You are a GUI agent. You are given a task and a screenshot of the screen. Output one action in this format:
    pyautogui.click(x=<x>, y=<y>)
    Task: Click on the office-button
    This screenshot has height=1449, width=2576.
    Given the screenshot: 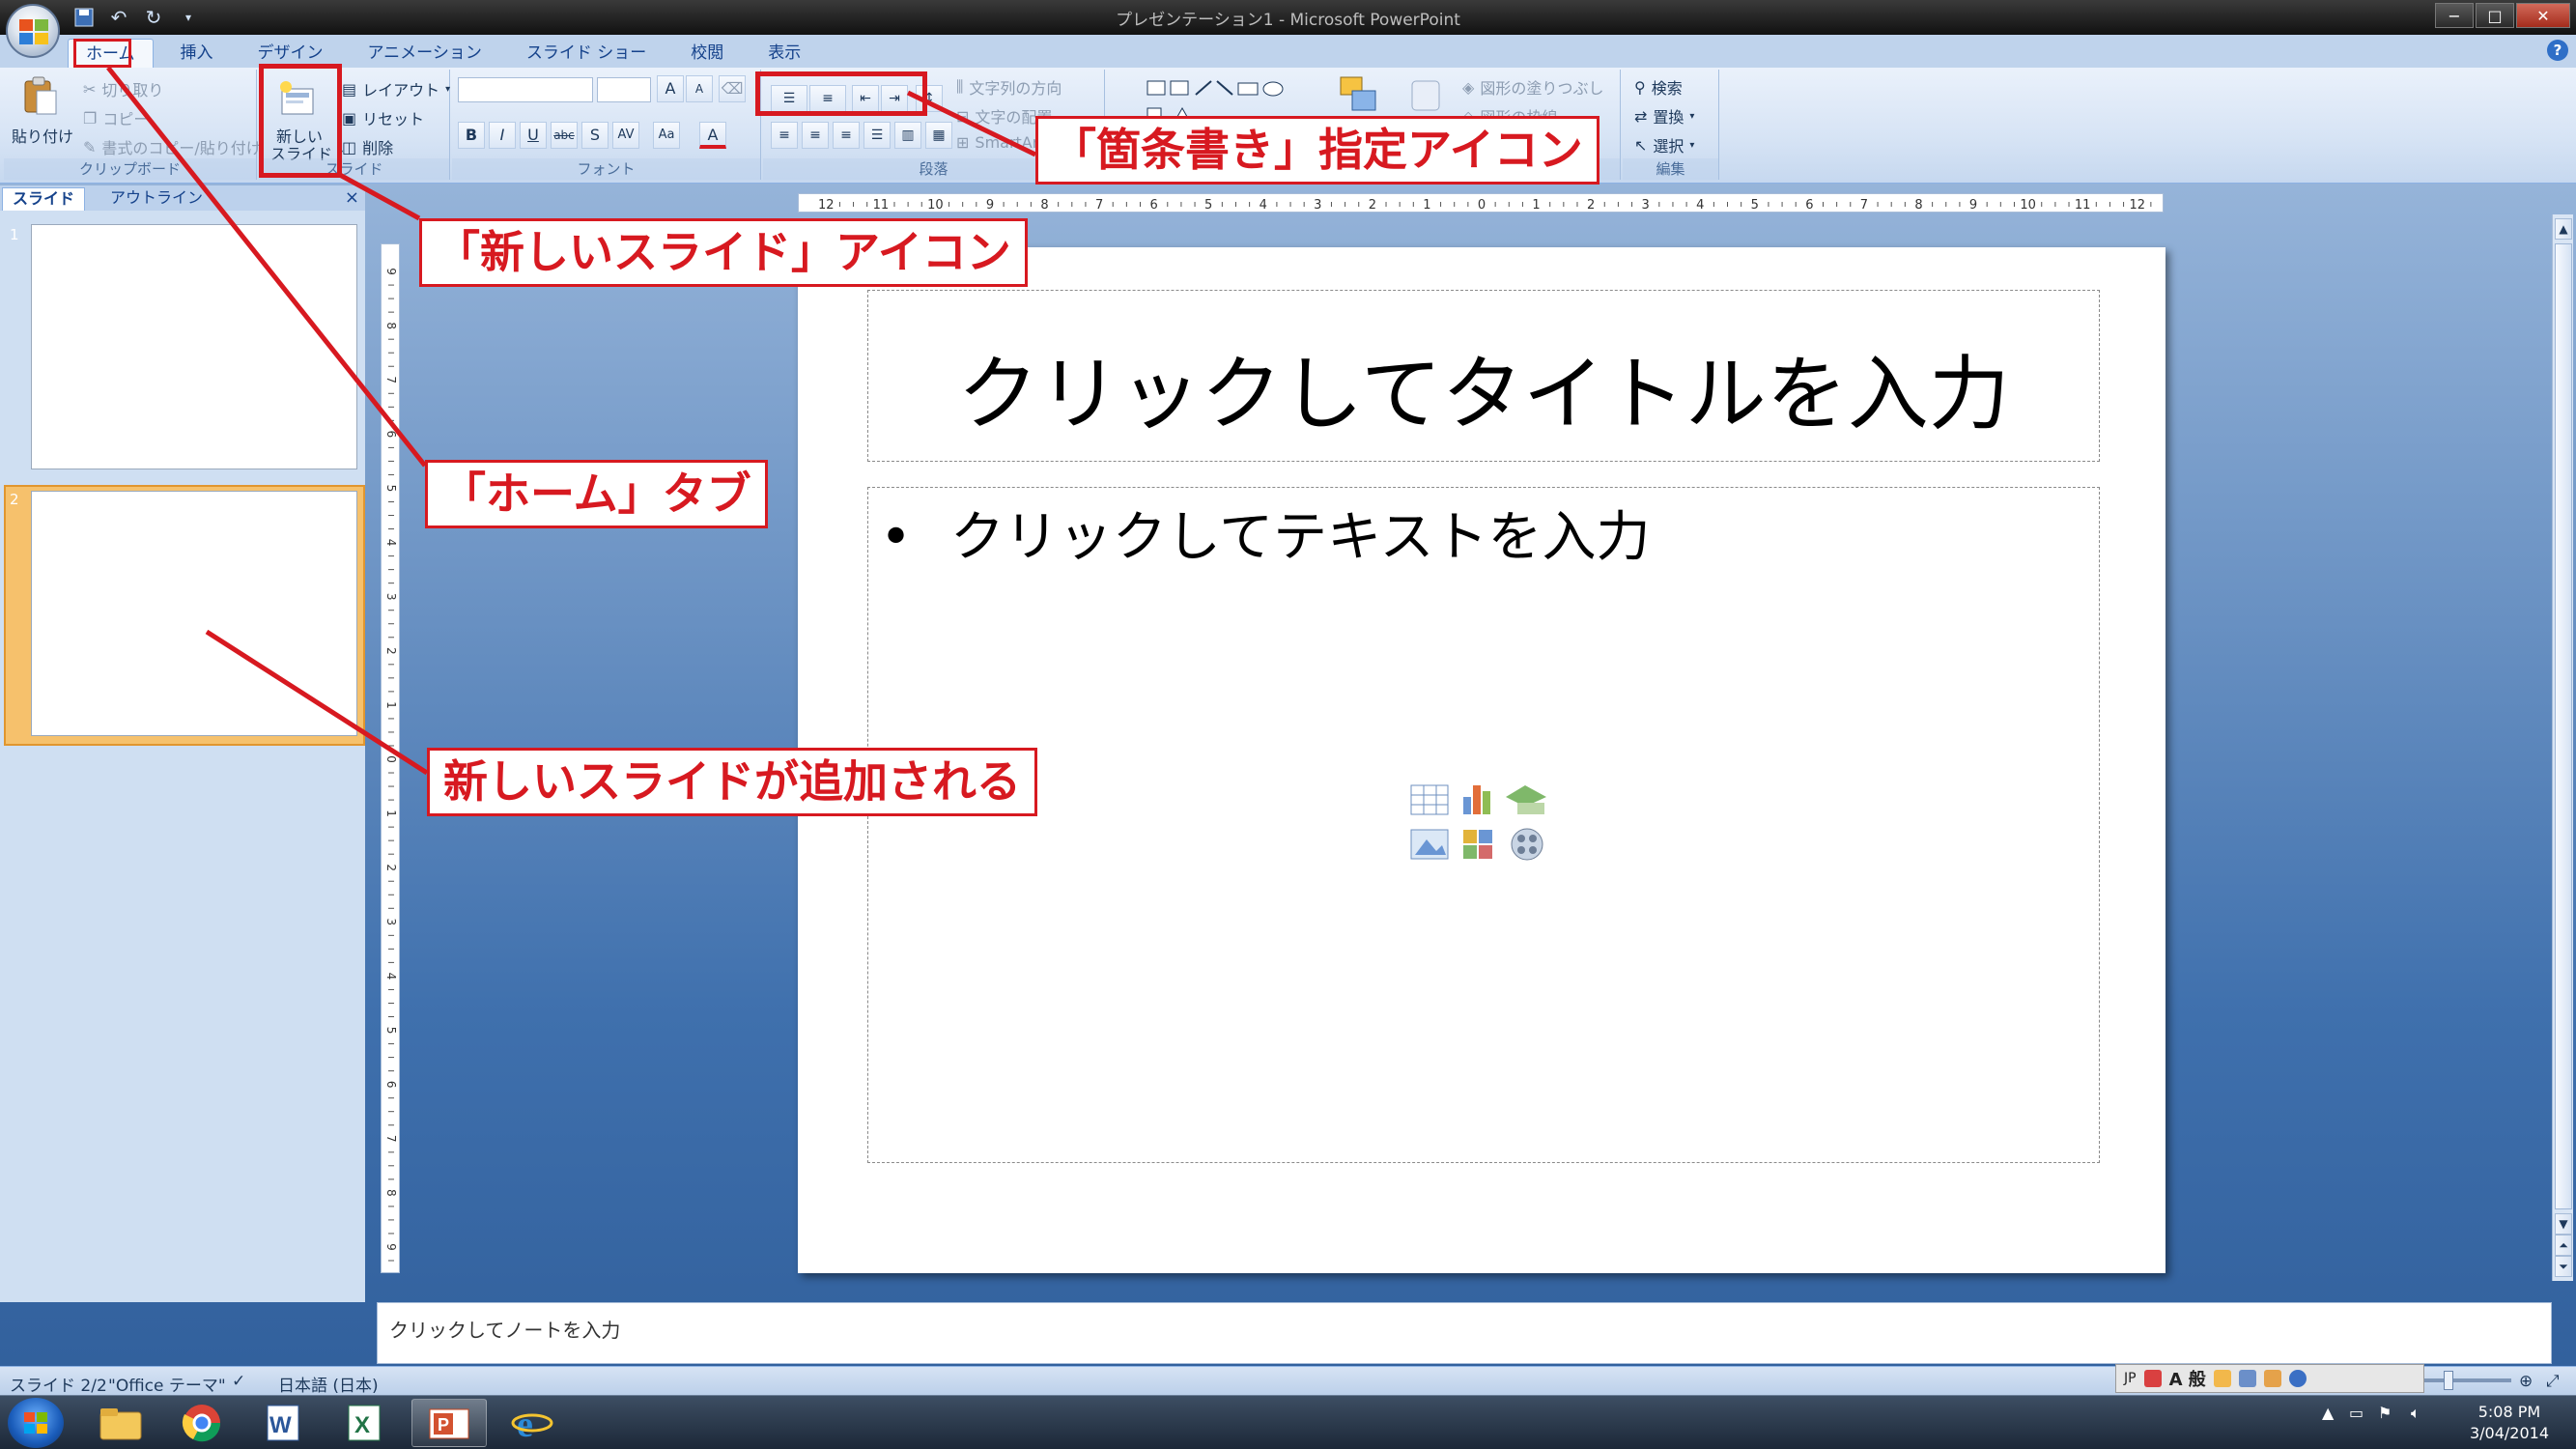 What is the action you would take?
    pyautogui.click(x=33, y=31)
    